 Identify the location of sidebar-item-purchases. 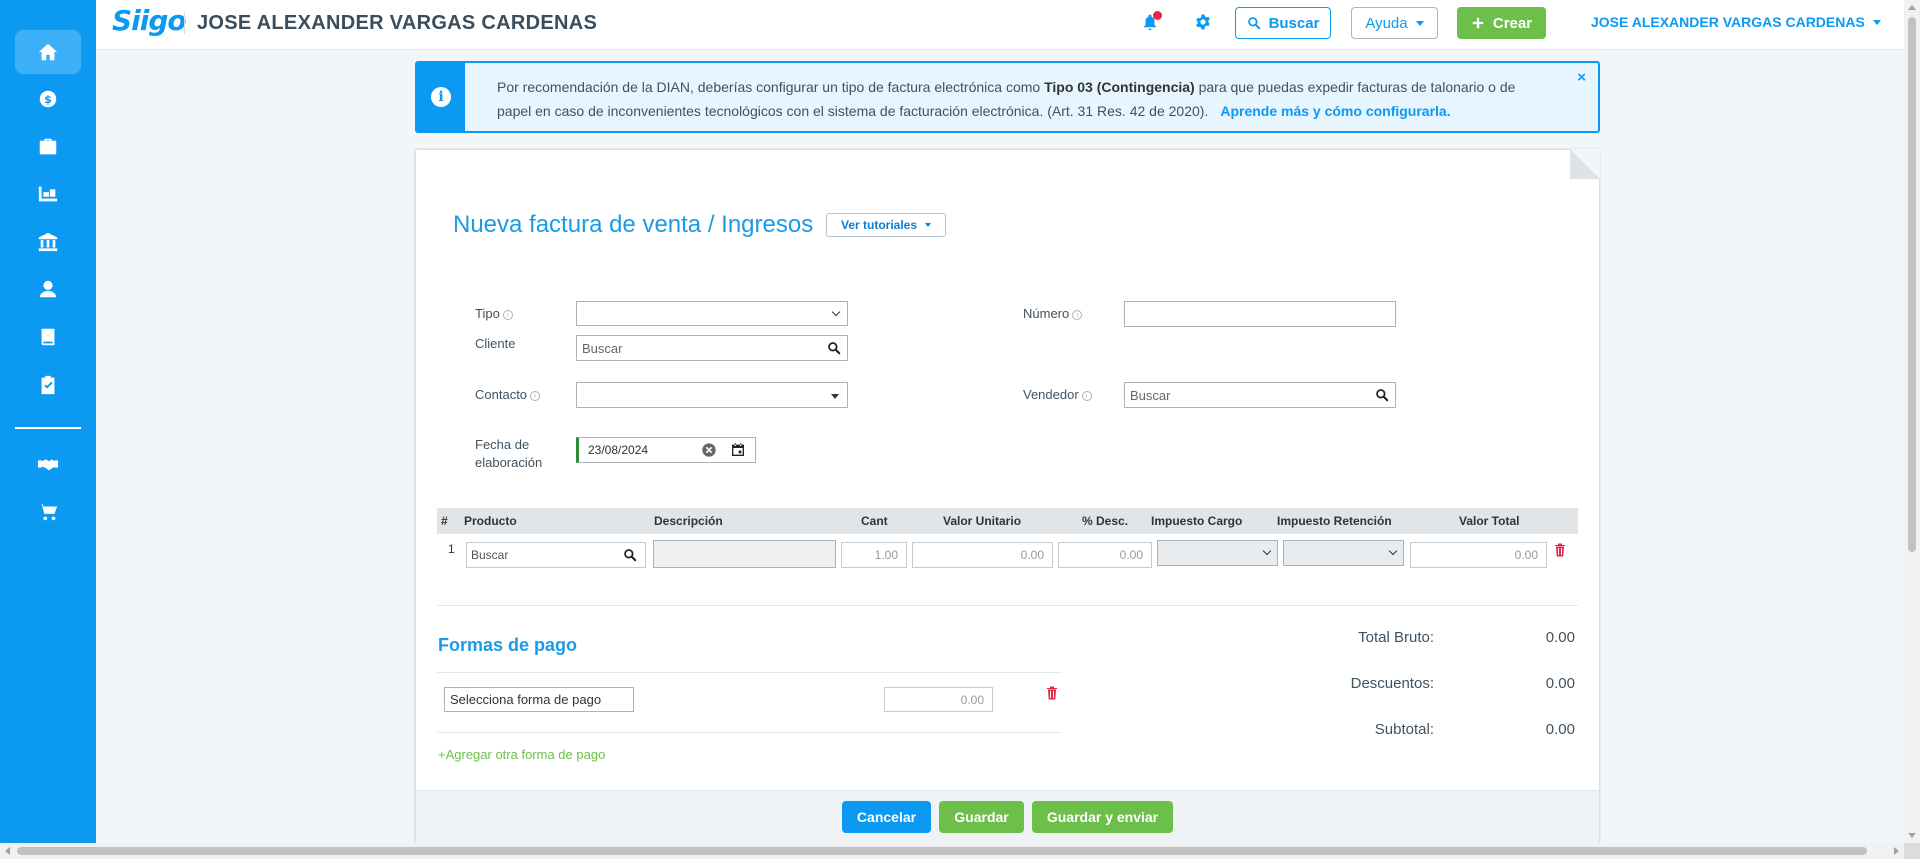
(48, 147).